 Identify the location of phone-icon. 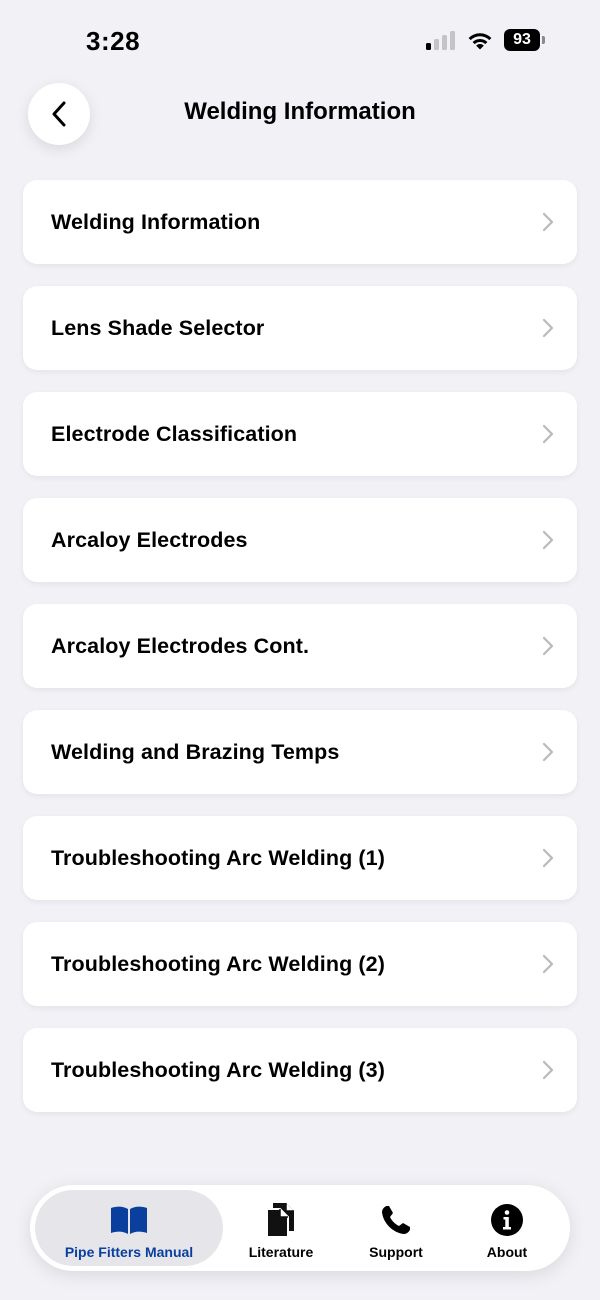
(396, 1220).